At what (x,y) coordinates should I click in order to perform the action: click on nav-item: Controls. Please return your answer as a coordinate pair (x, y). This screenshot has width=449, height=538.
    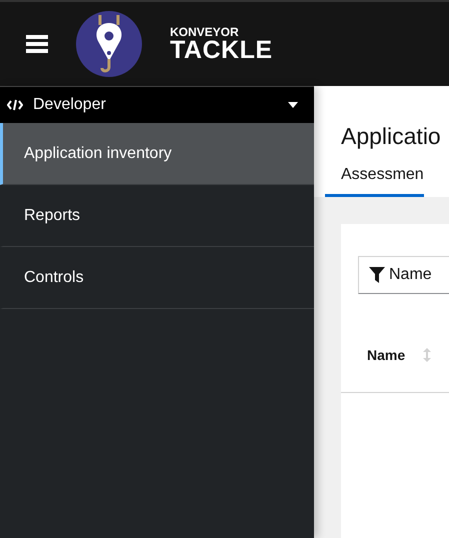
    Looking at the image, I should click on (157, 278).